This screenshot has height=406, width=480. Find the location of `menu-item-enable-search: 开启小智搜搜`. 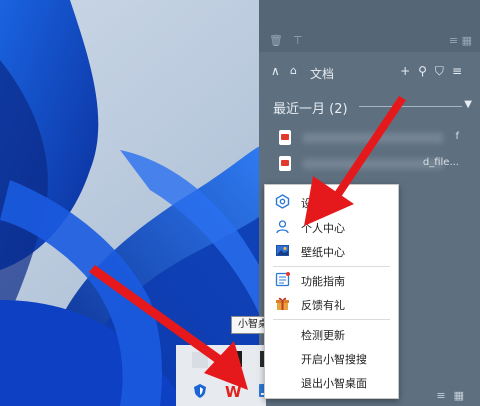

menu-item-enable-search: 开启小智搜搜 is located at coordinates (331, 358).